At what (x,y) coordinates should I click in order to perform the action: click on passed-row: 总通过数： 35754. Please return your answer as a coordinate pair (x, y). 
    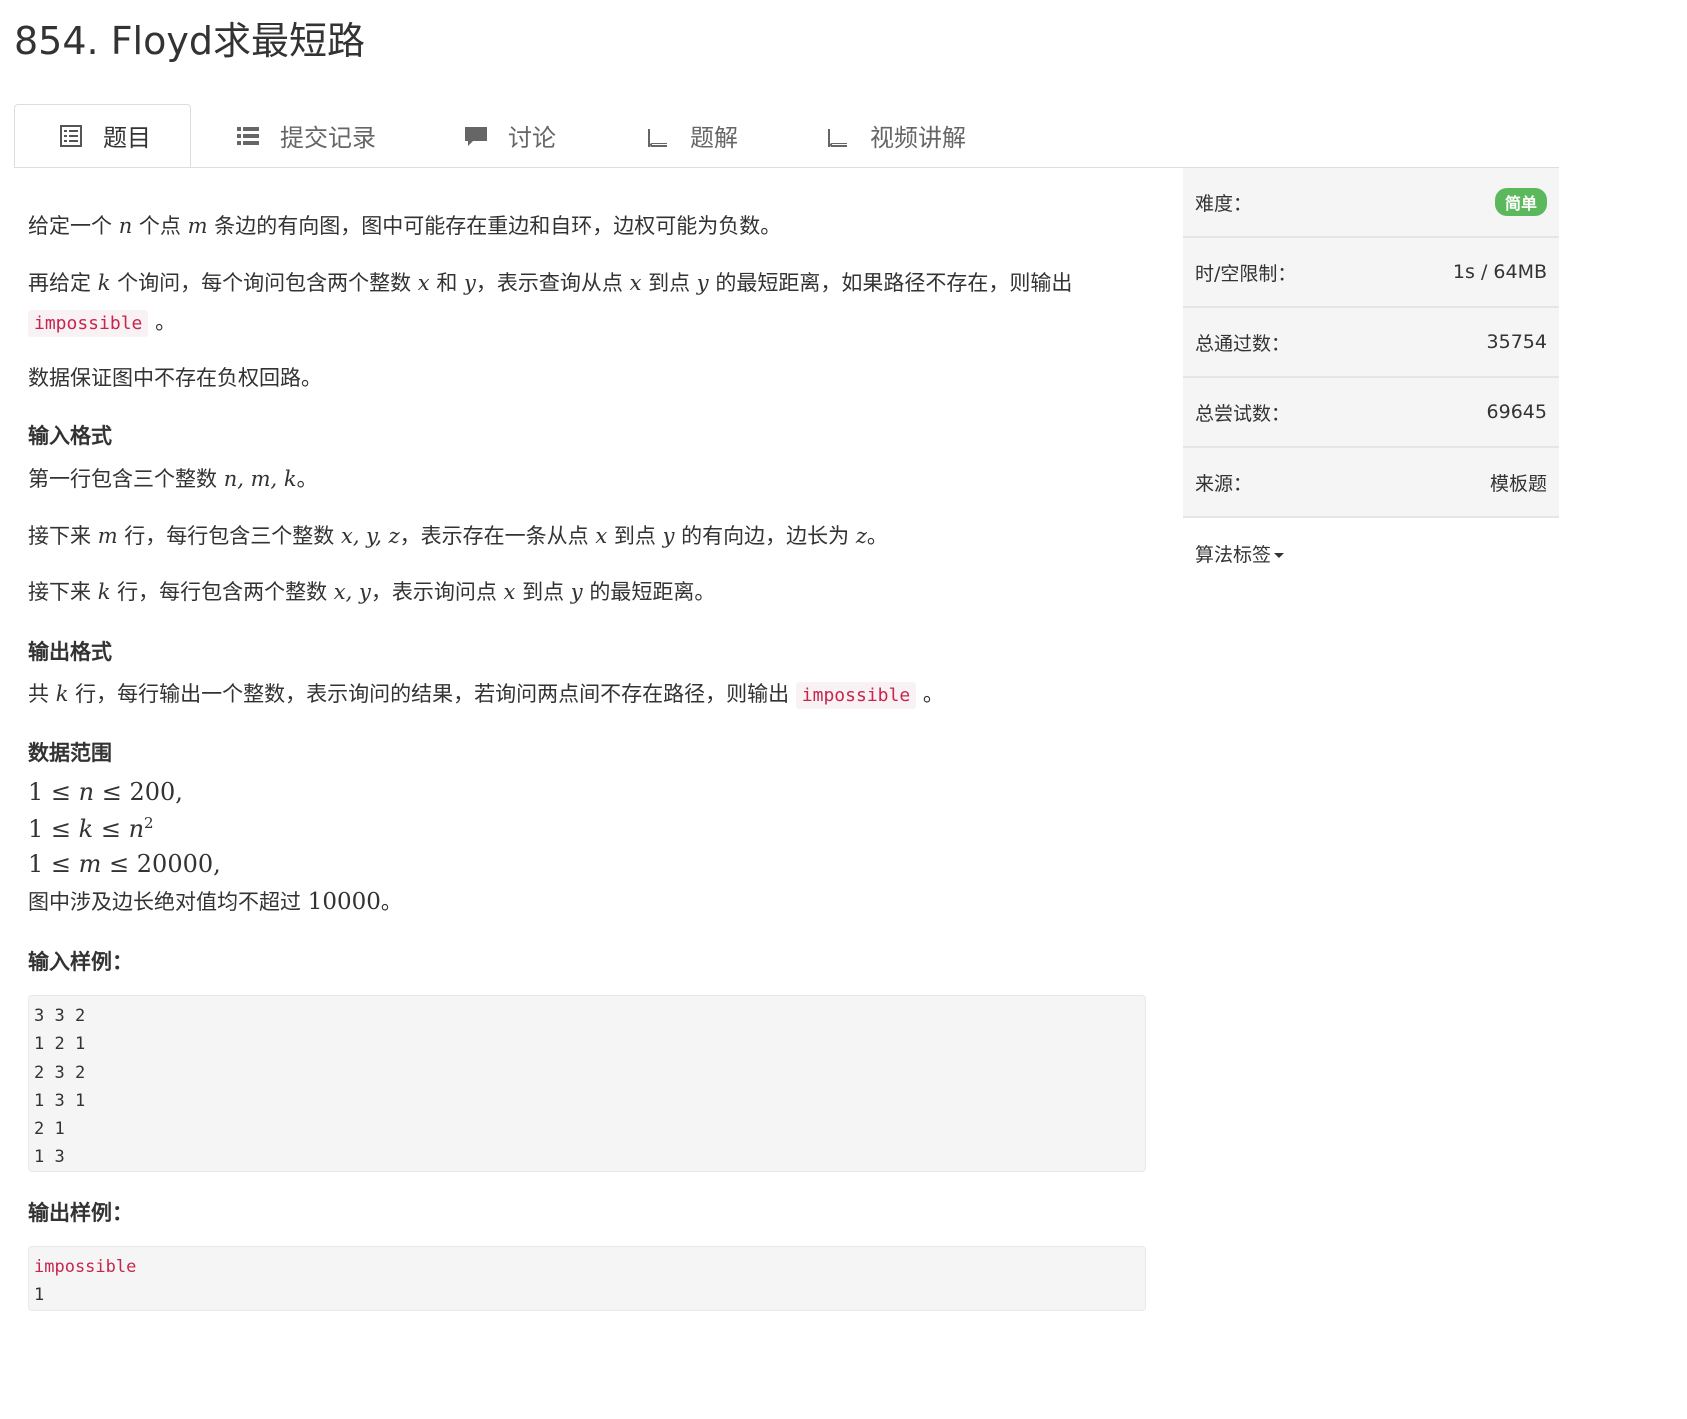
    Looking at the image, I should click on (1371, 343).